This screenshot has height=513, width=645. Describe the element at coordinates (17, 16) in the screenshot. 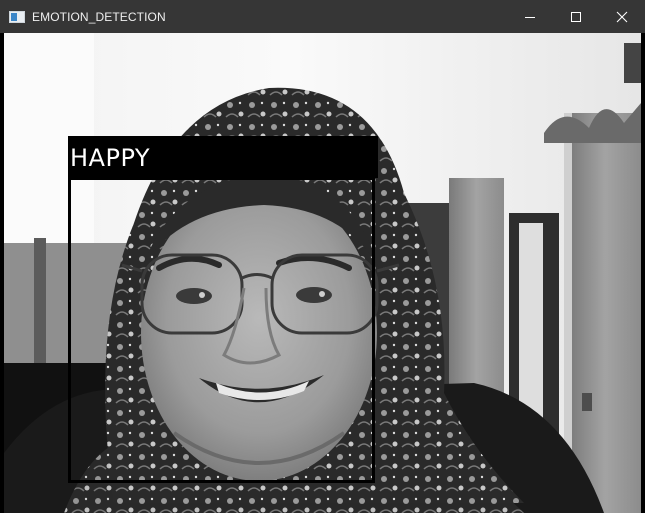

I see `window-app-icon` at that location.